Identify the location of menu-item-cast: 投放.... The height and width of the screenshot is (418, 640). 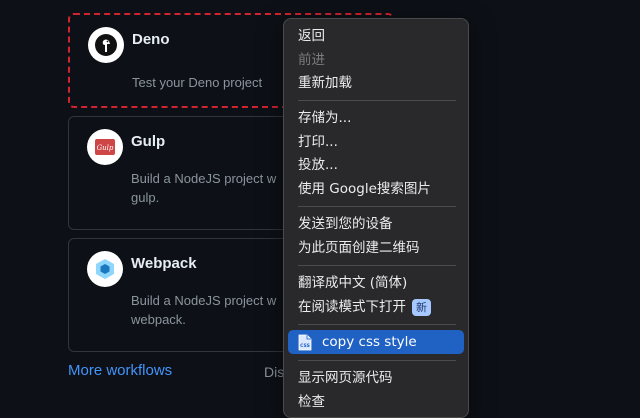
(318, 165).